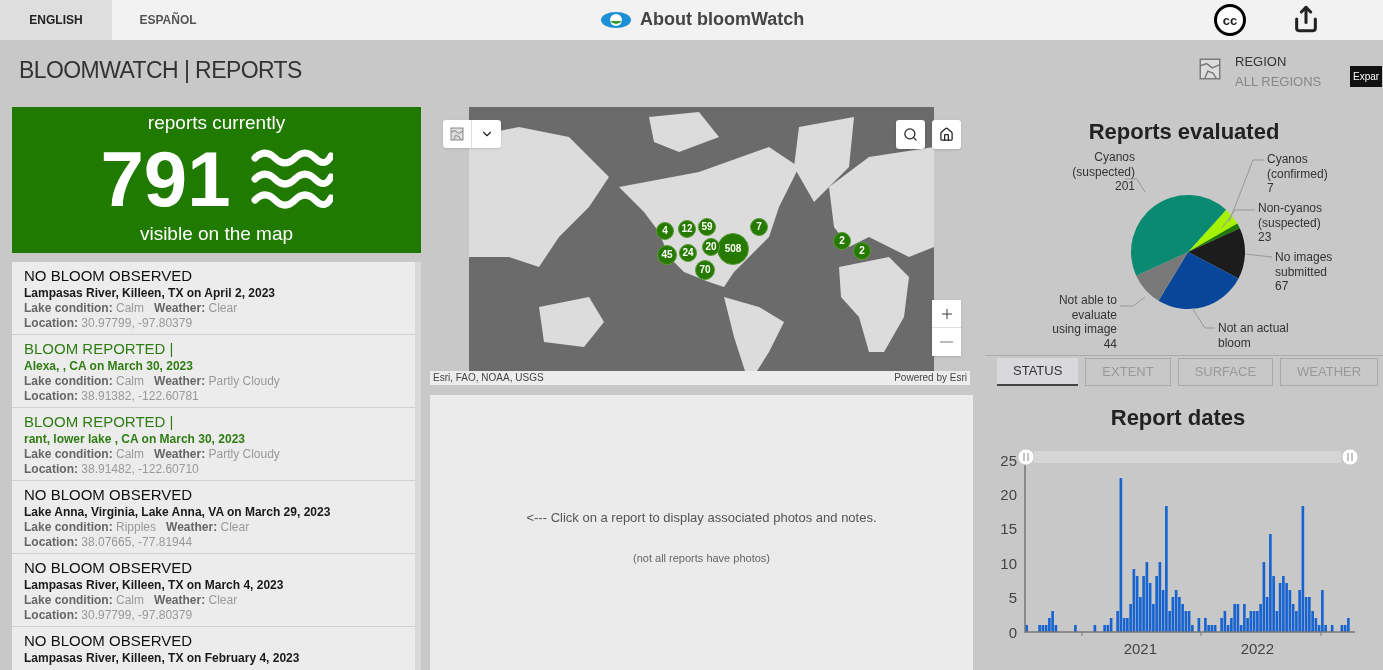 This screenshot has width=1383, height=670. What do you see at coordinates (1306, 19) in the screenshot?
I see `share-icon` at bounding box center [1306, 19].